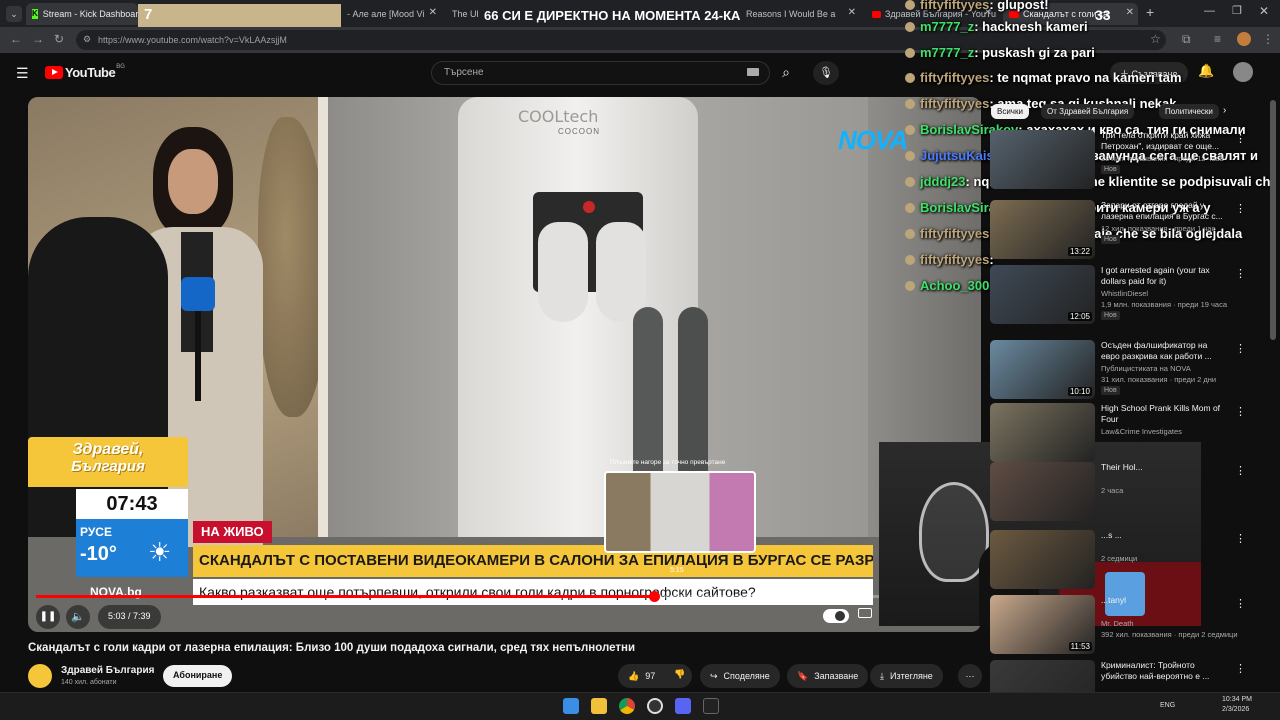 This screenshot has width=1280, height=720. Describe the element at coordinates (865, 613) in the screenshot. I see `subtitles-icon` at that location.